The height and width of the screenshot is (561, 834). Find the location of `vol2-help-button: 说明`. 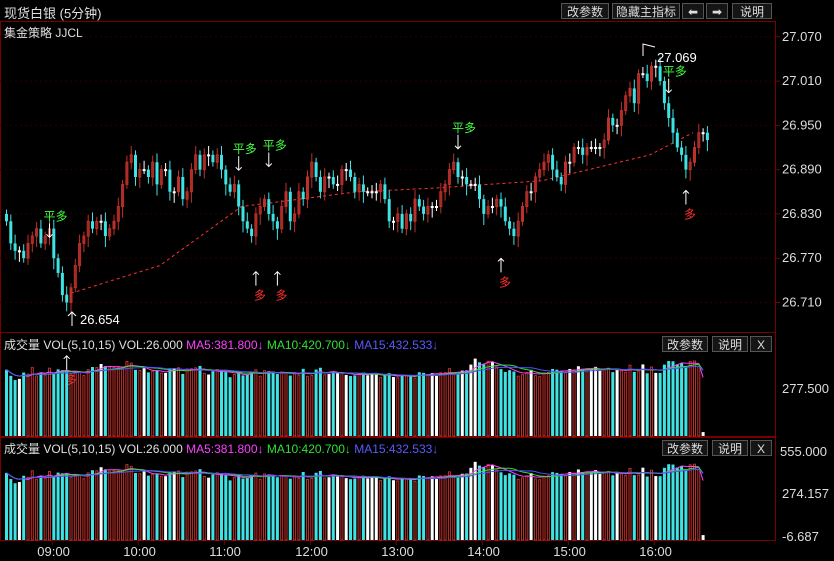

vol2-help-button: 说明 is located at coordinates (730, 448).